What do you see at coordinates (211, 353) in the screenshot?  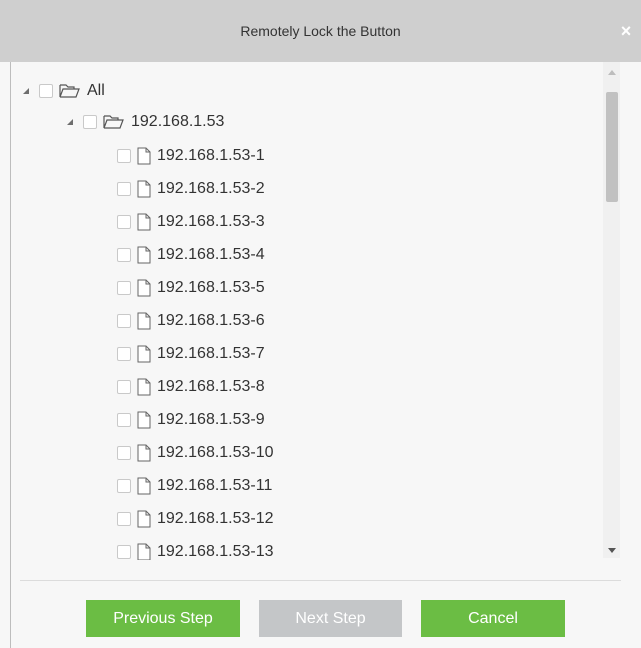 I see `item-label: 192.168.1.53-7` at bounding box center [211, 353].